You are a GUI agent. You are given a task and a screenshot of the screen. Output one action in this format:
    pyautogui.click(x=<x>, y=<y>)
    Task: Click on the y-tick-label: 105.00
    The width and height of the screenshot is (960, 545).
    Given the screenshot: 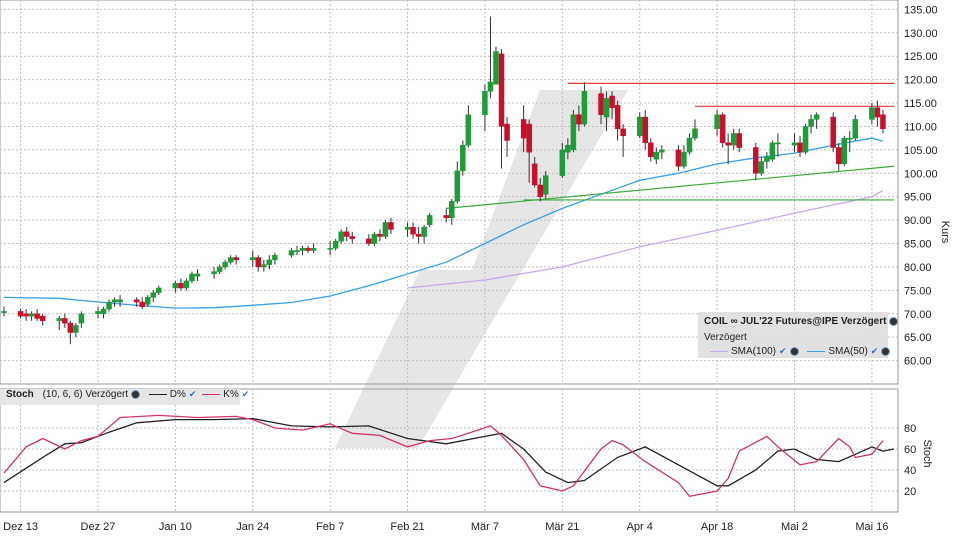 What is the action you would take?
    pyautogui.click(x=921, y=151)
    